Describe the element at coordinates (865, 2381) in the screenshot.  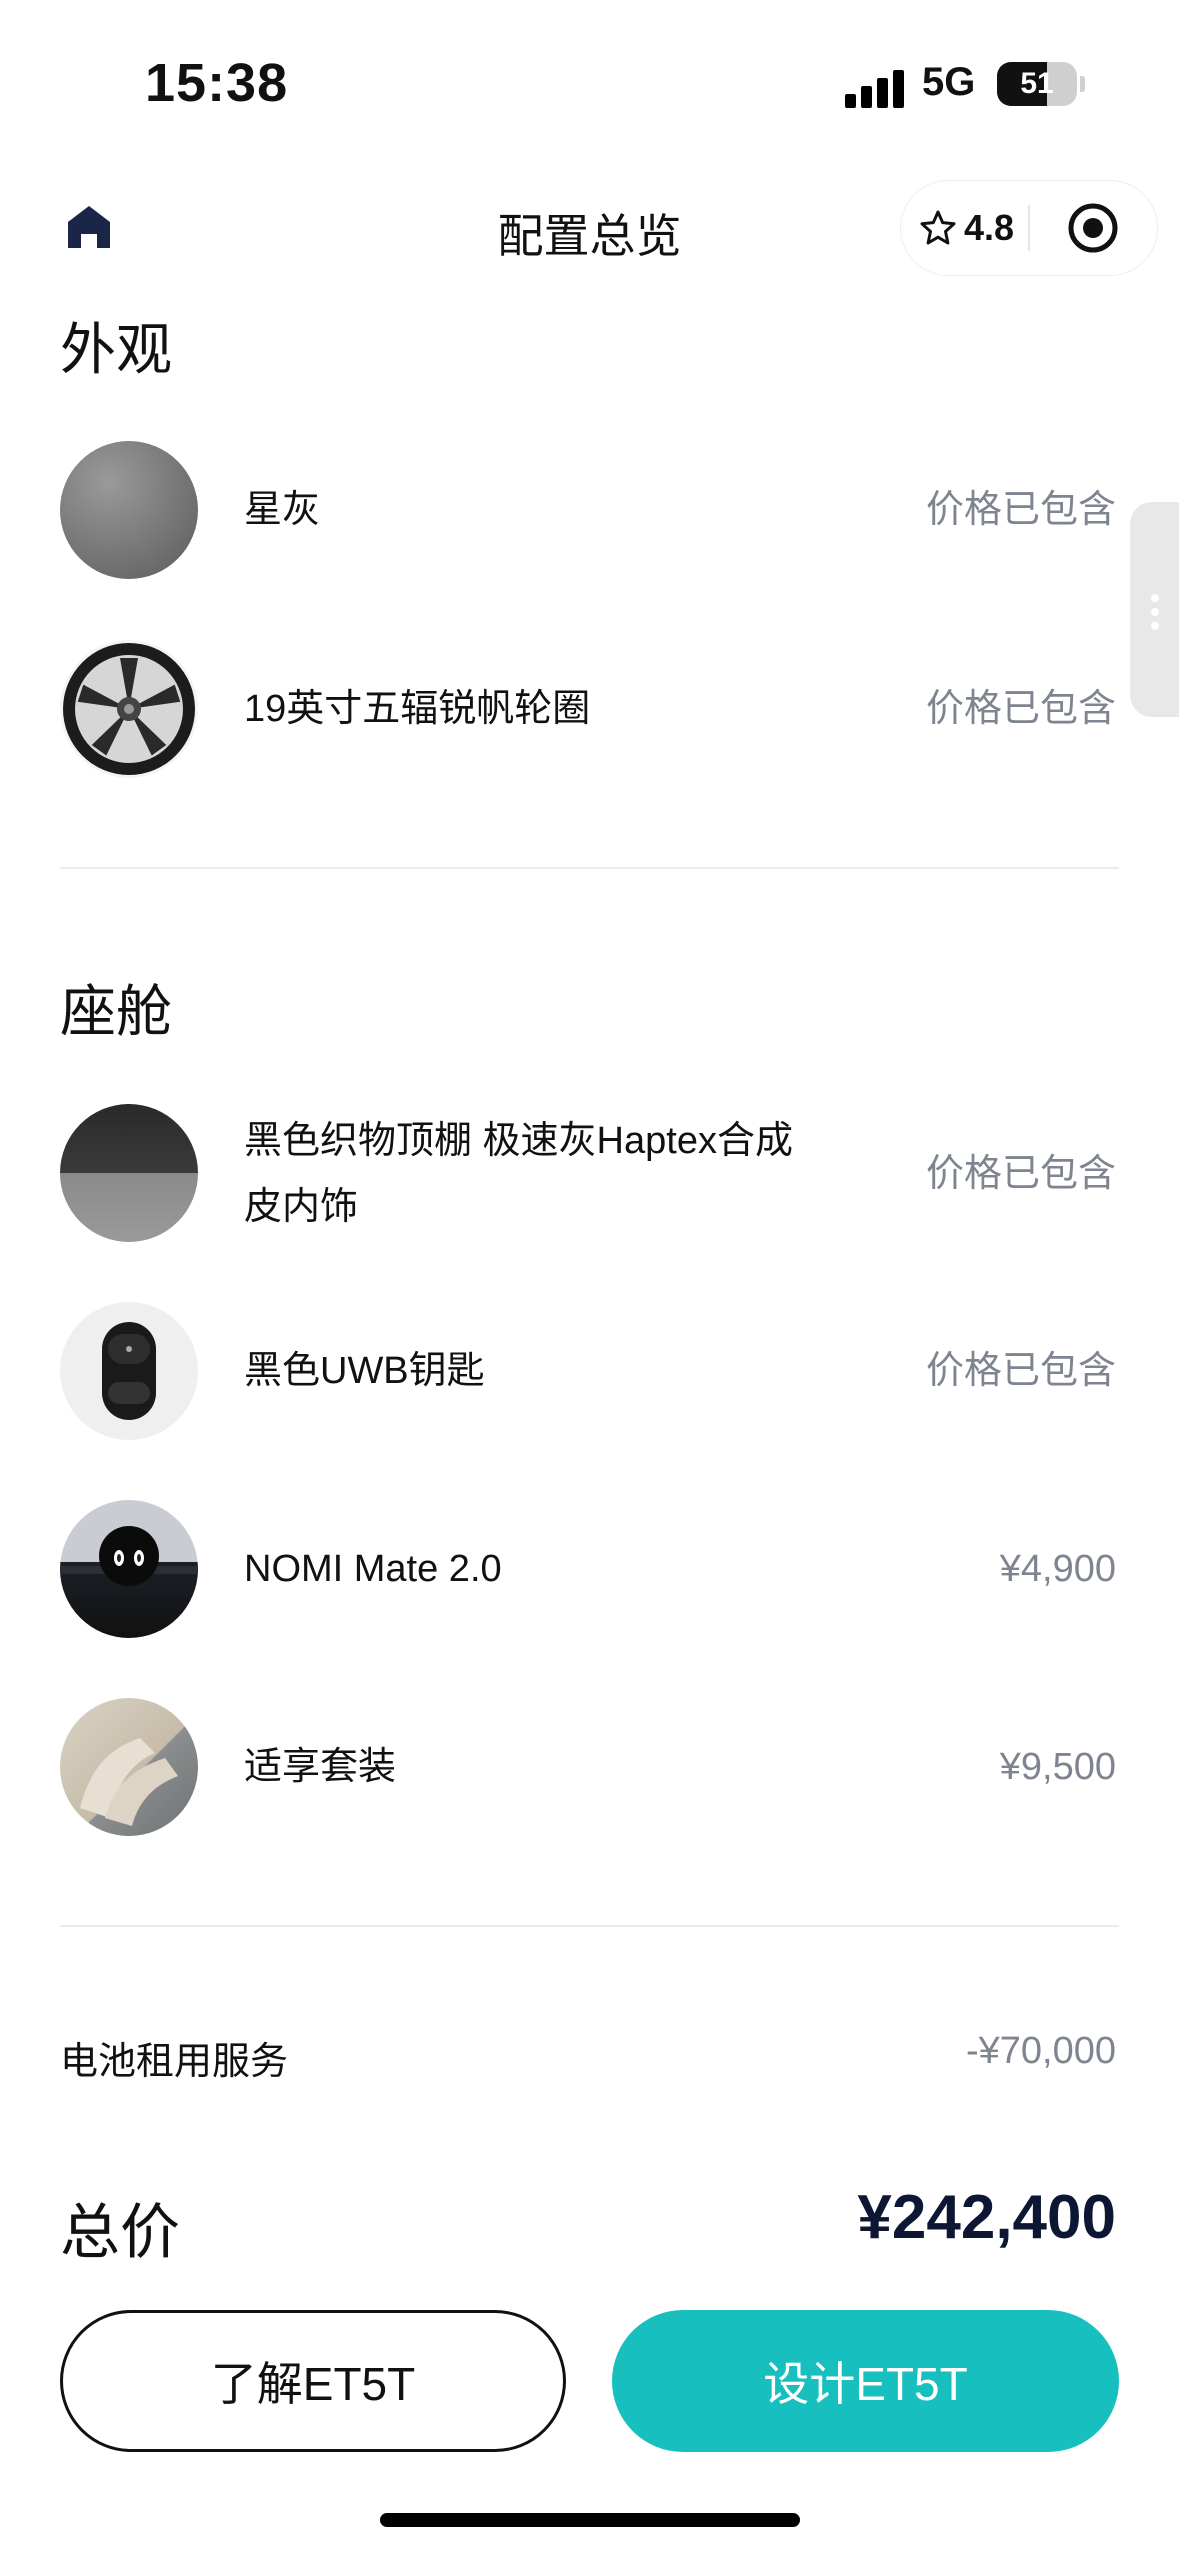
I see `design-et5t-button: 设计ET5T` at that location.